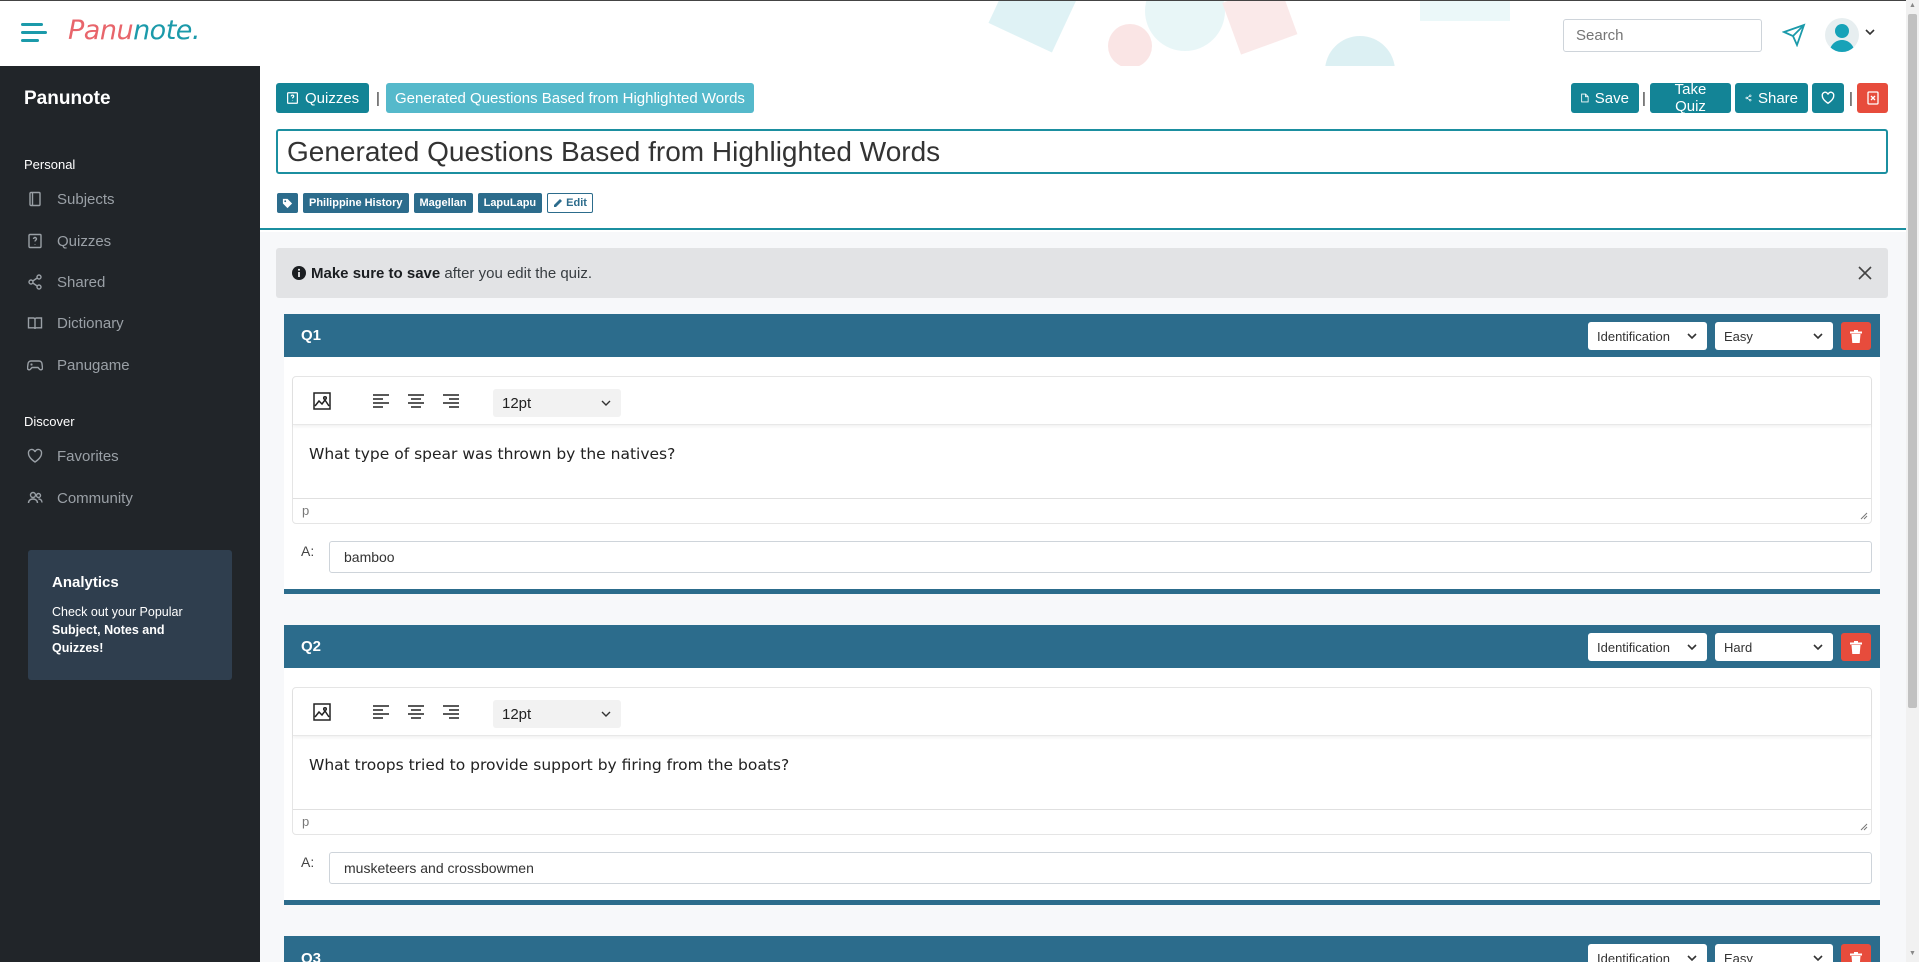 The height and width of the screenshot is (962, 1919). What do you see at coordinates (1249, 33) in the screenshot?
I see `background-decoration` at bounding box center [1249, 33].